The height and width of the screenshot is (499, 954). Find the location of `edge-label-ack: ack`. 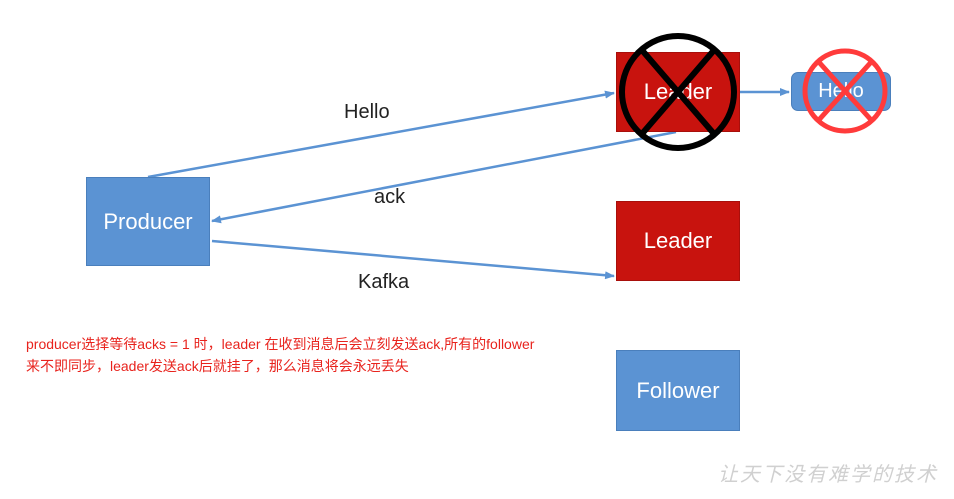

edge-label-ack: ack is located at coordinates (390, 197).